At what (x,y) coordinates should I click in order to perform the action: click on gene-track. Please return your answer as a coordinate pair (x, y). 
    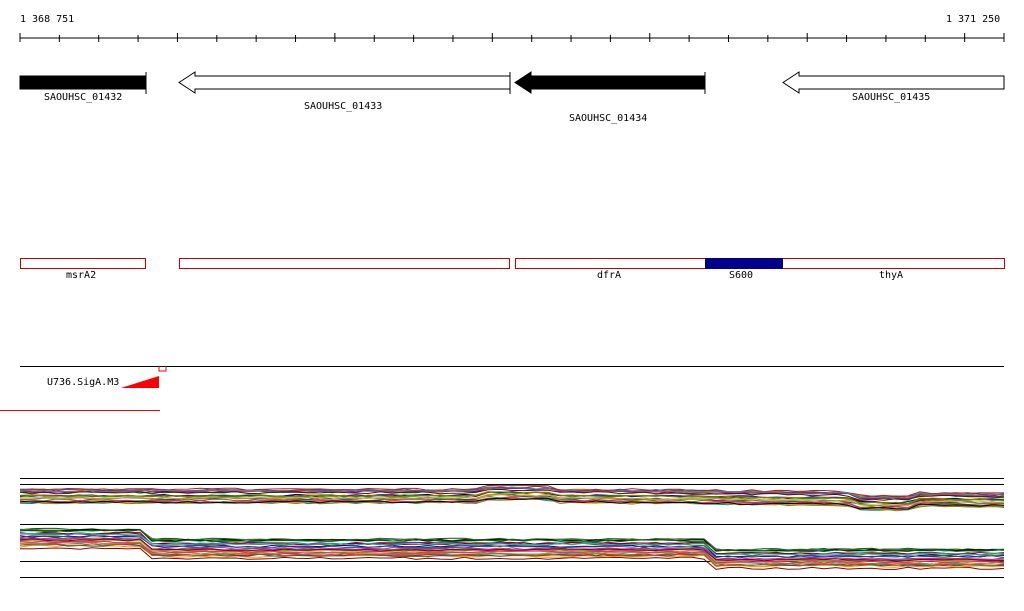
    Looking at the image, I should click on (512, 82).